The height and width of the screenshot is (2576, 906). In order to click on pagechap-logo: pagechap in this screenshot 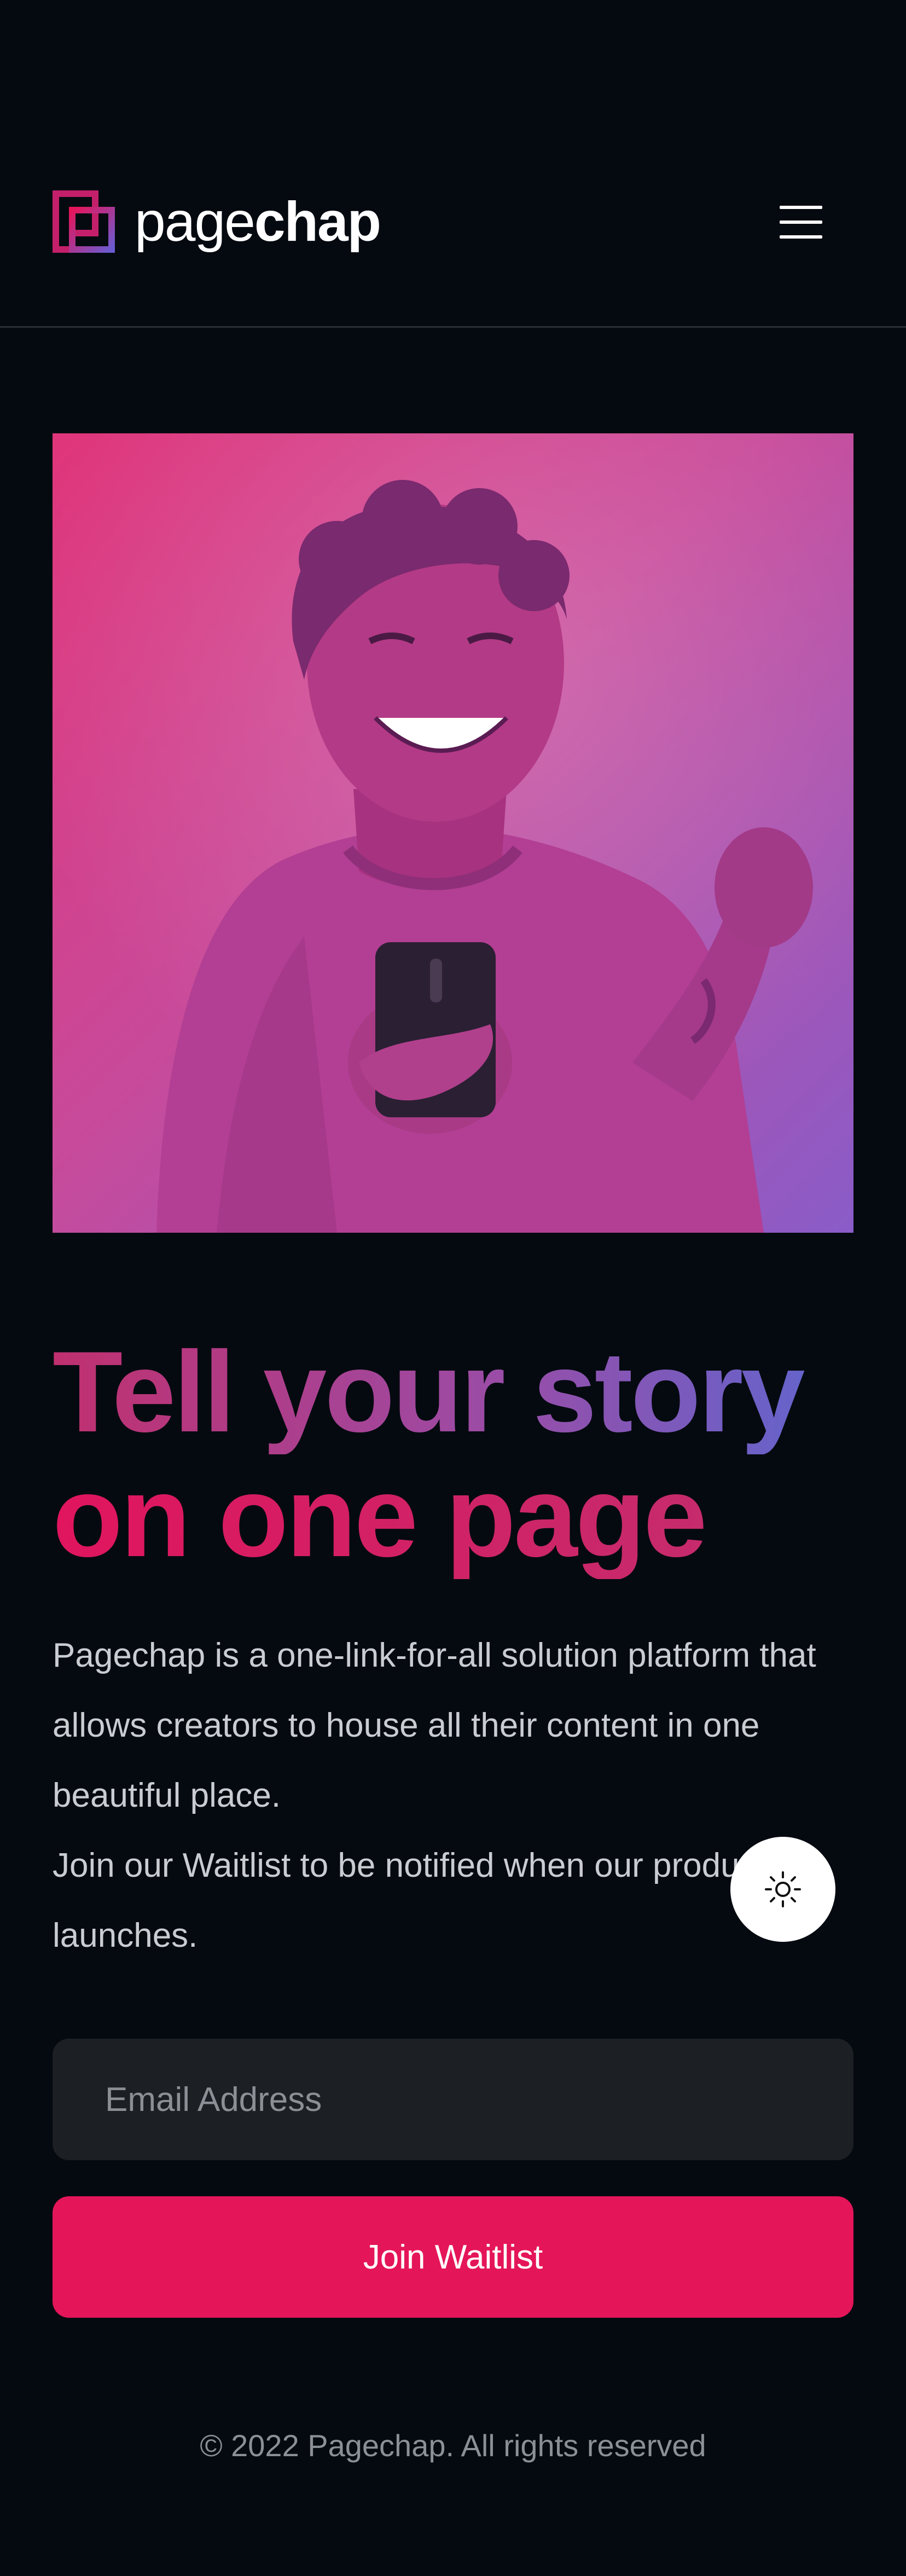, I will do `click(217, 221)`.